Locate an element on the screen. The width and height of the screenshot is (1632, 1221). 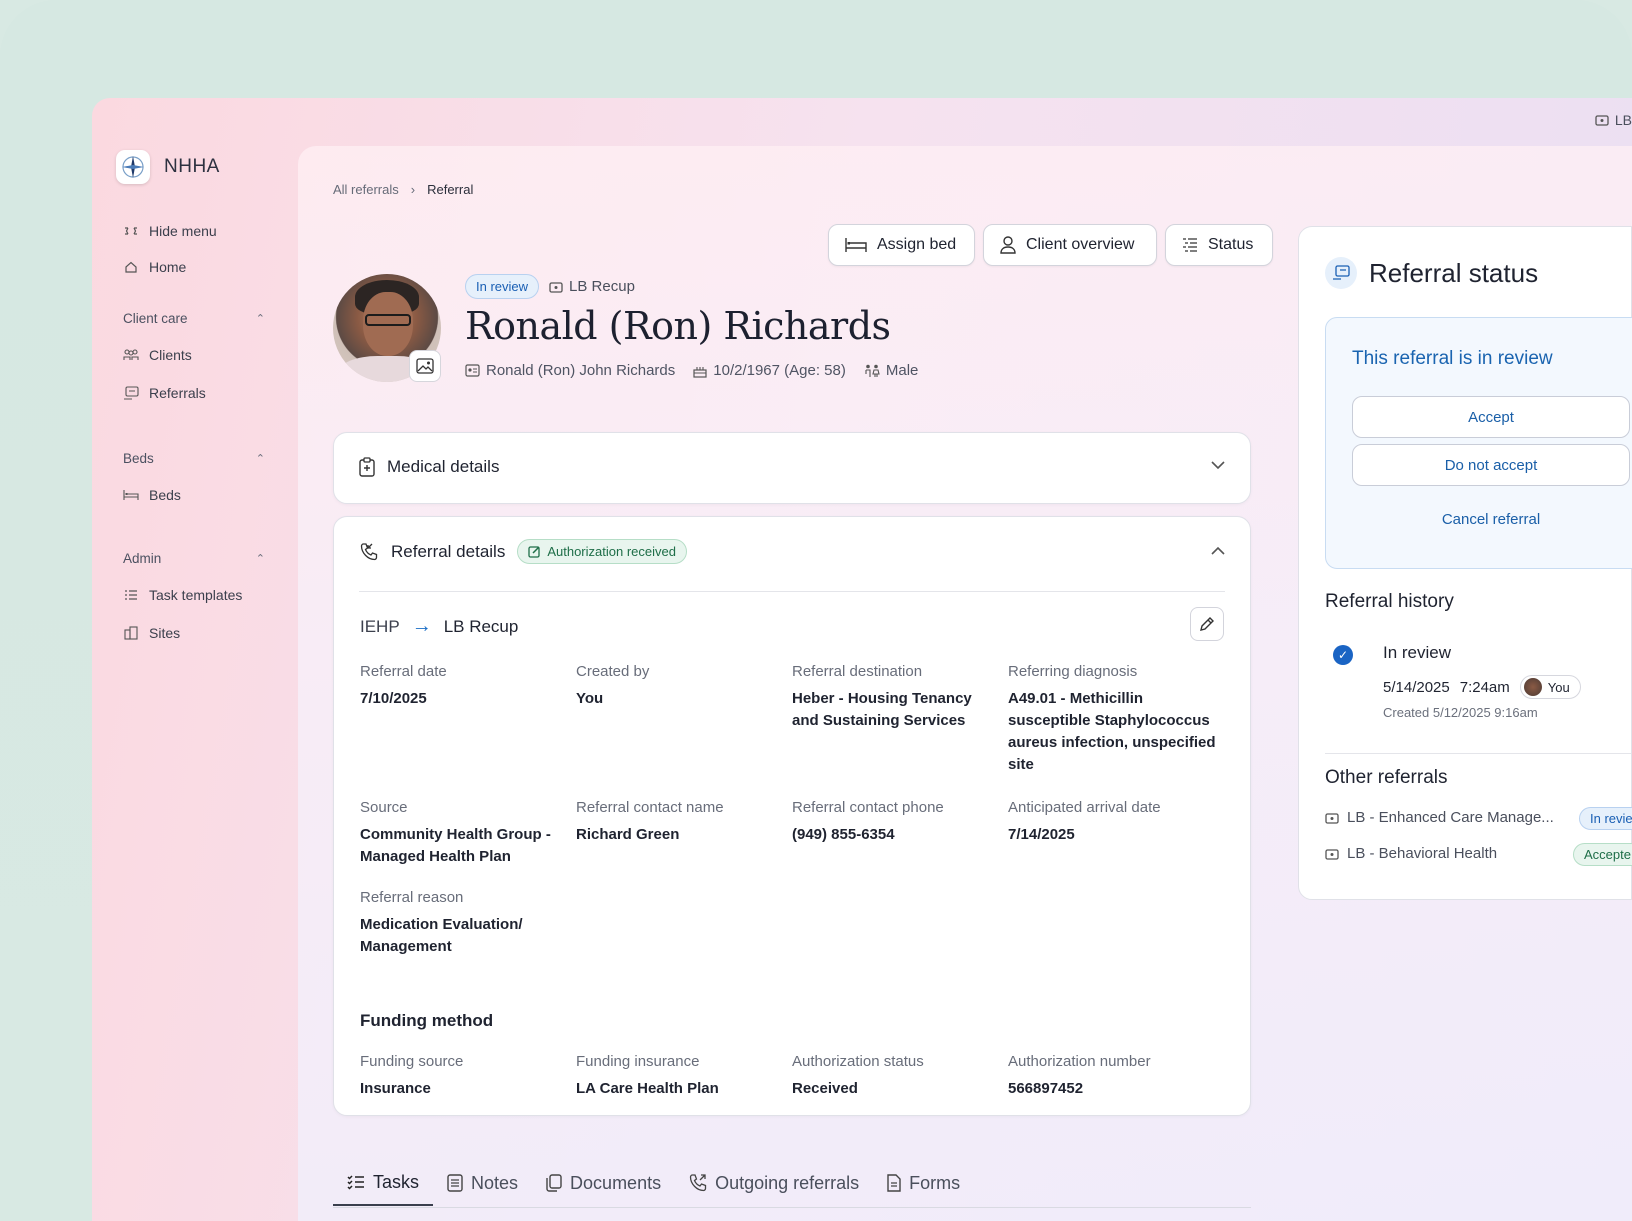
tab-outgoing-referrals: Outgoing referrals is located at coordinates (774, 1183).